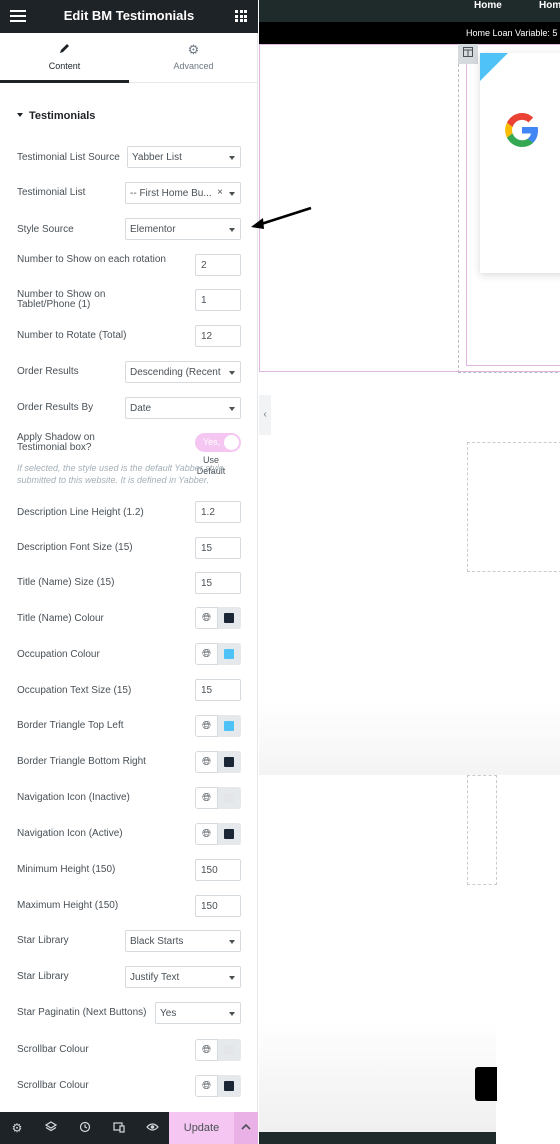  Describe the element at coordinates (241, 16) in the screenshot. I see `grid-icon` at that location.